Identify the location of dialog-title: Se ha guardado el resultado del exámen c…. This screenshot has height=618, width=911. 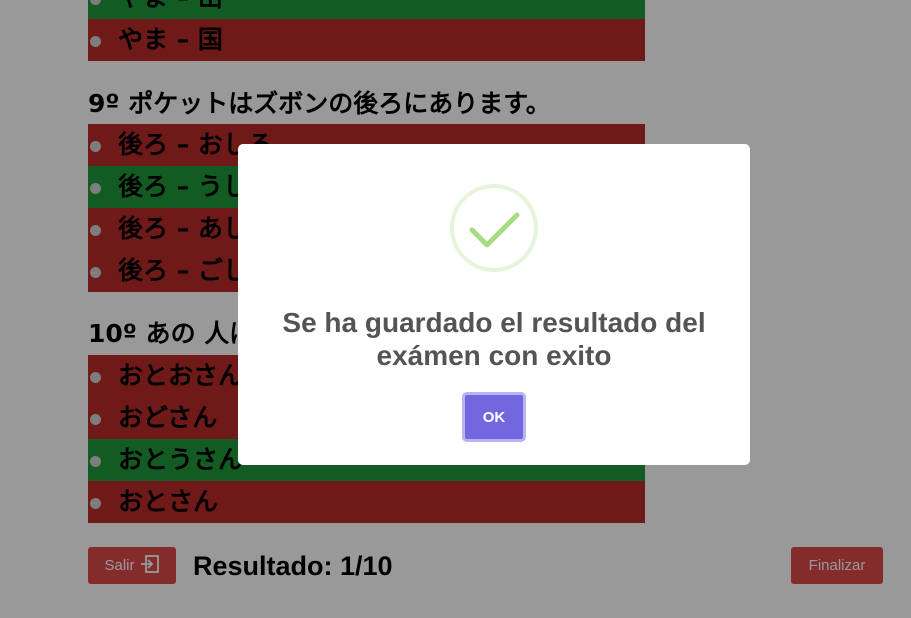
(494, 339).